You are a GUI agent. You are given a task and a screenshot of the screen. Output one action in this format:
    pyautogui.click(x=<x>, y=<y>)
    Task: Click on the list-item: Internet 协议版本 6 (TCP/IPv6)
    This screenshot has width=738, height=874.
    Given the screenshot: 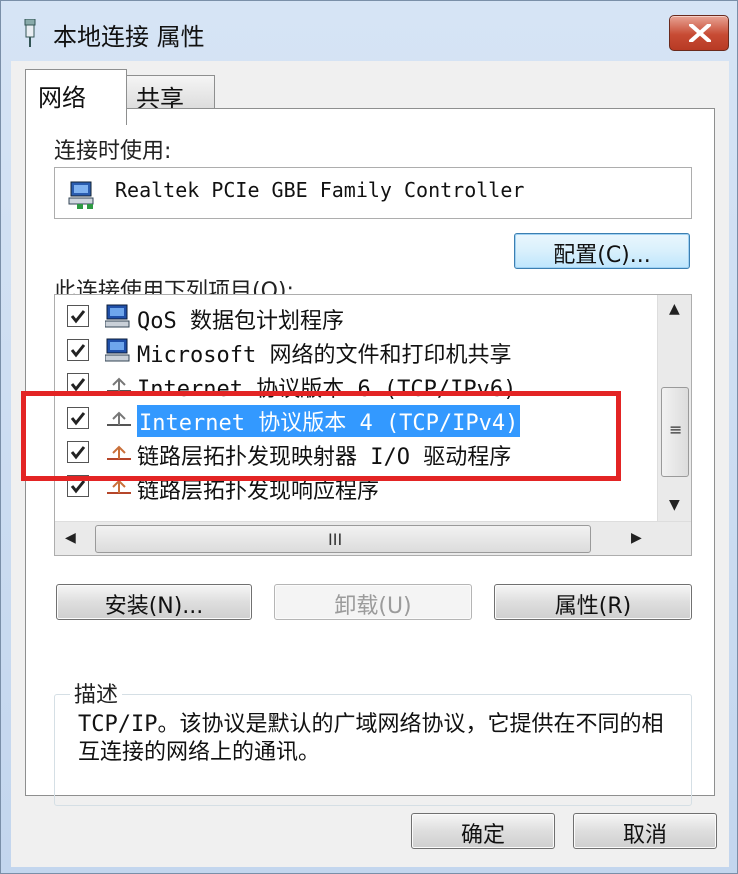 What is the action you would take?
    pyautogui.click(x=355, y=386)
    